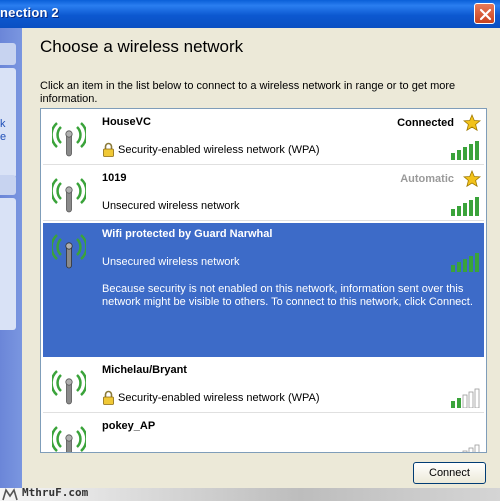 This screenshot has width=500, height=501. What do you see at coordinates (55, 492) in the screenshot?
I see `watermark-text: MthruF.com` at bounding box center [55, 492].